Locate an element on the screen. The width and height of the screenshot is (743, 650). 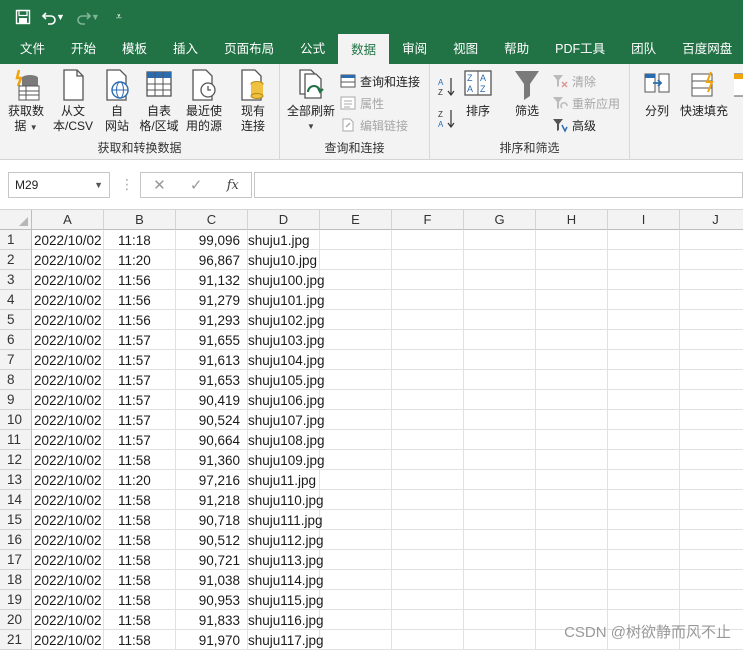
cell-filename: shuju110.jpg is located at coordinates (286, 500).